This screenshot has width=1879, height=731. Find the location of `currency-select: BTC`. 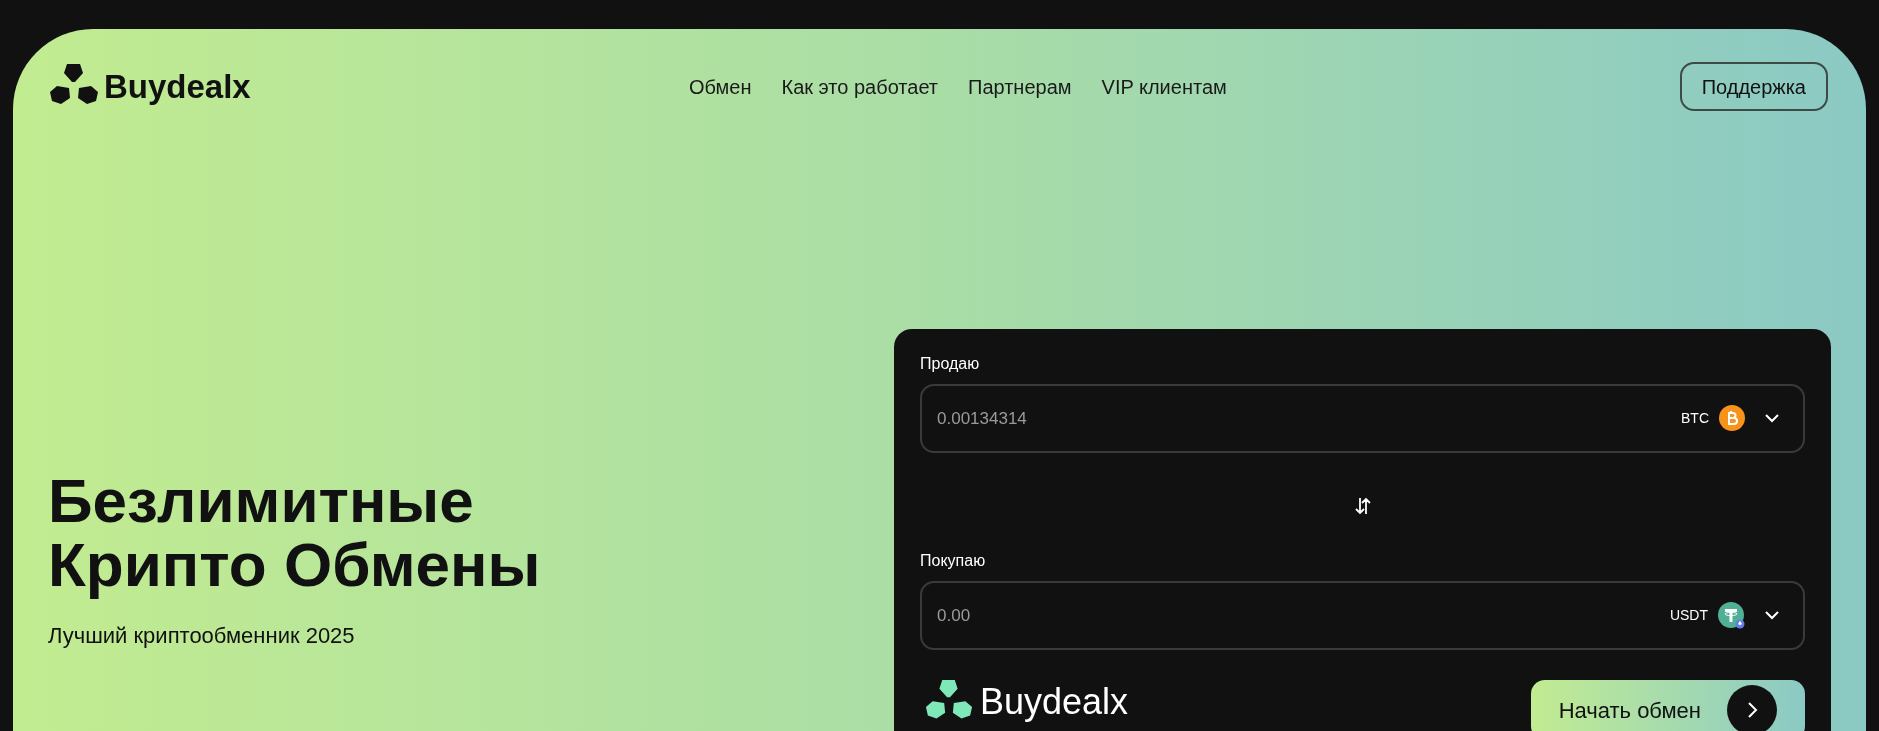

currency-select: BTC is located at coordinates (1730, 418).